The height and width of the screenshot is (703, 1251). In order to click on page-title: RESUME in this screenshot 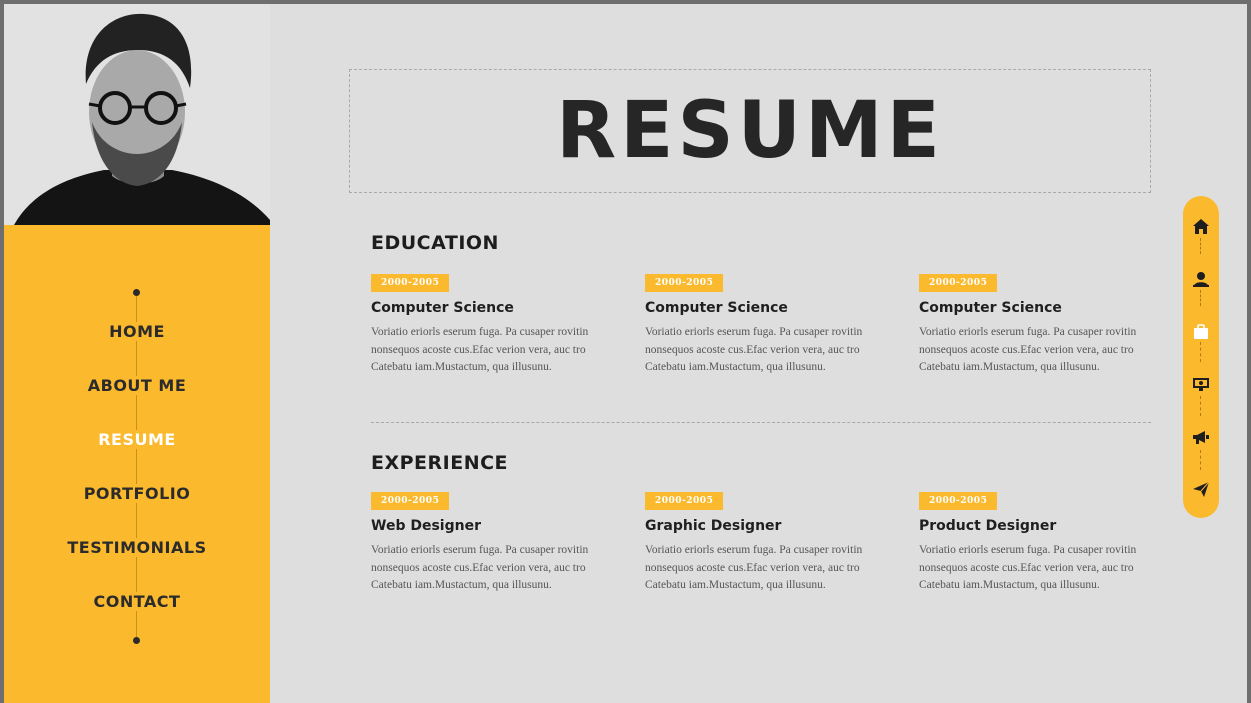, I will do `click(750, 131)`.